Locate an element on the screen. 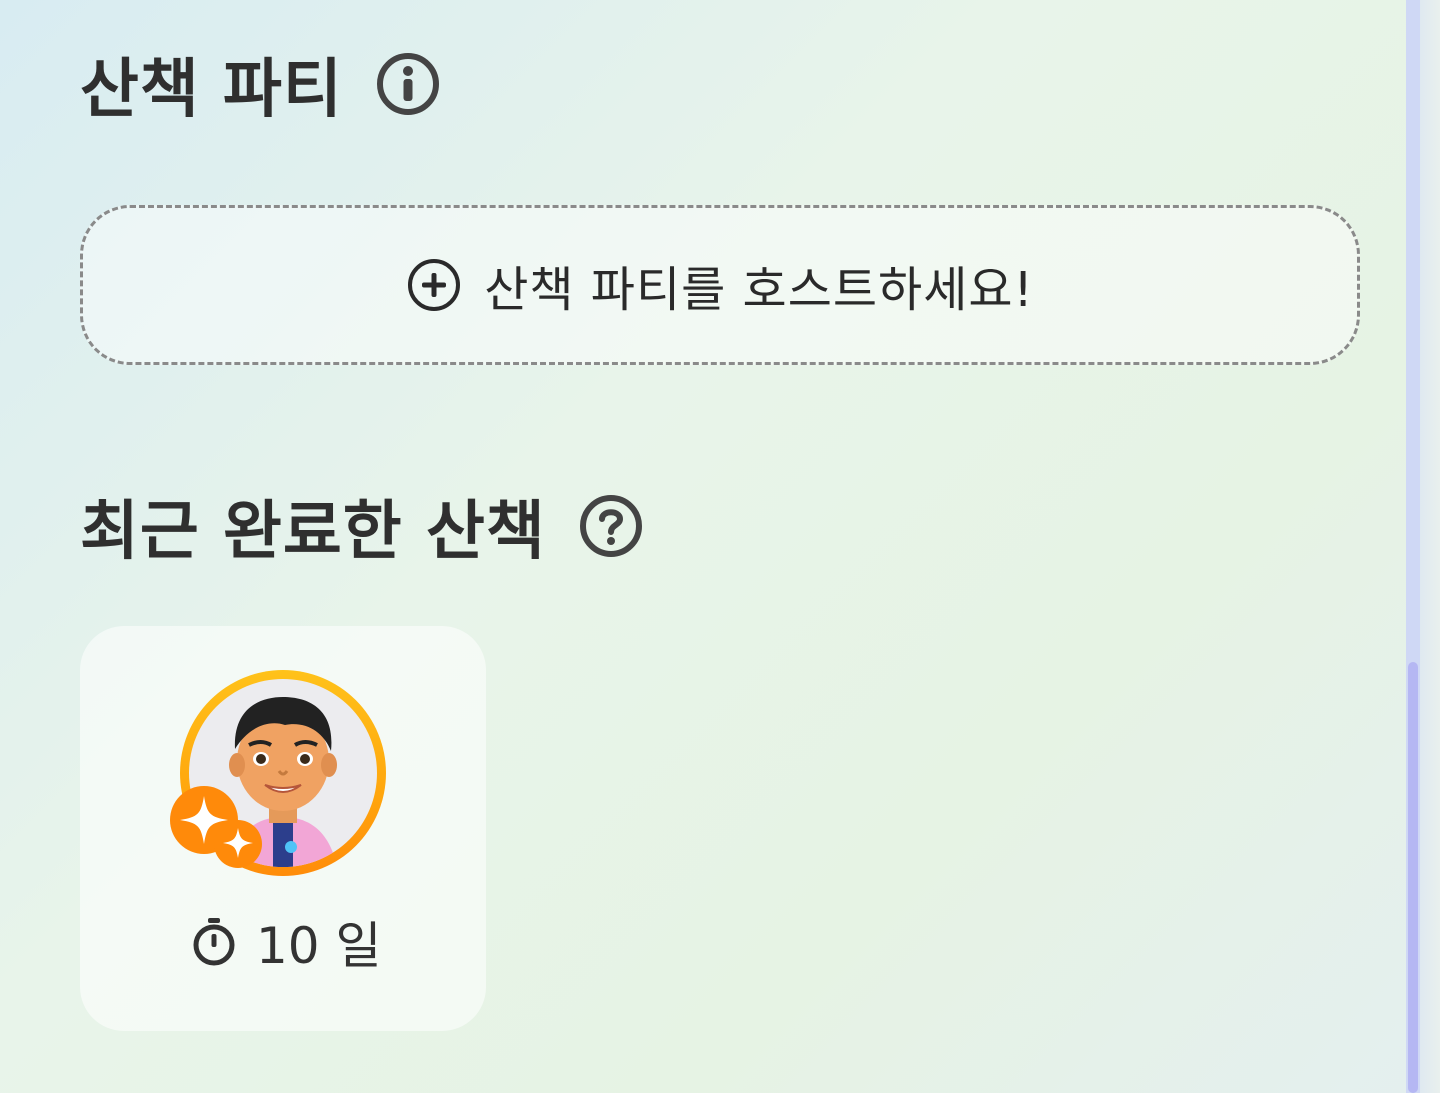  walk-party-heading: 산책 파티 is located at coordinates (260, 85).